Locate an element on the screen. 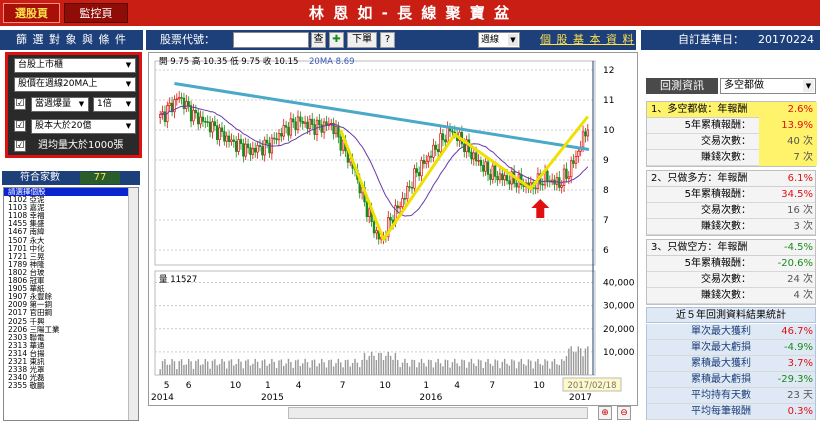 The height and width of the screenshot is (424, 820). stock-code-input is located at coordinates (271, 40).